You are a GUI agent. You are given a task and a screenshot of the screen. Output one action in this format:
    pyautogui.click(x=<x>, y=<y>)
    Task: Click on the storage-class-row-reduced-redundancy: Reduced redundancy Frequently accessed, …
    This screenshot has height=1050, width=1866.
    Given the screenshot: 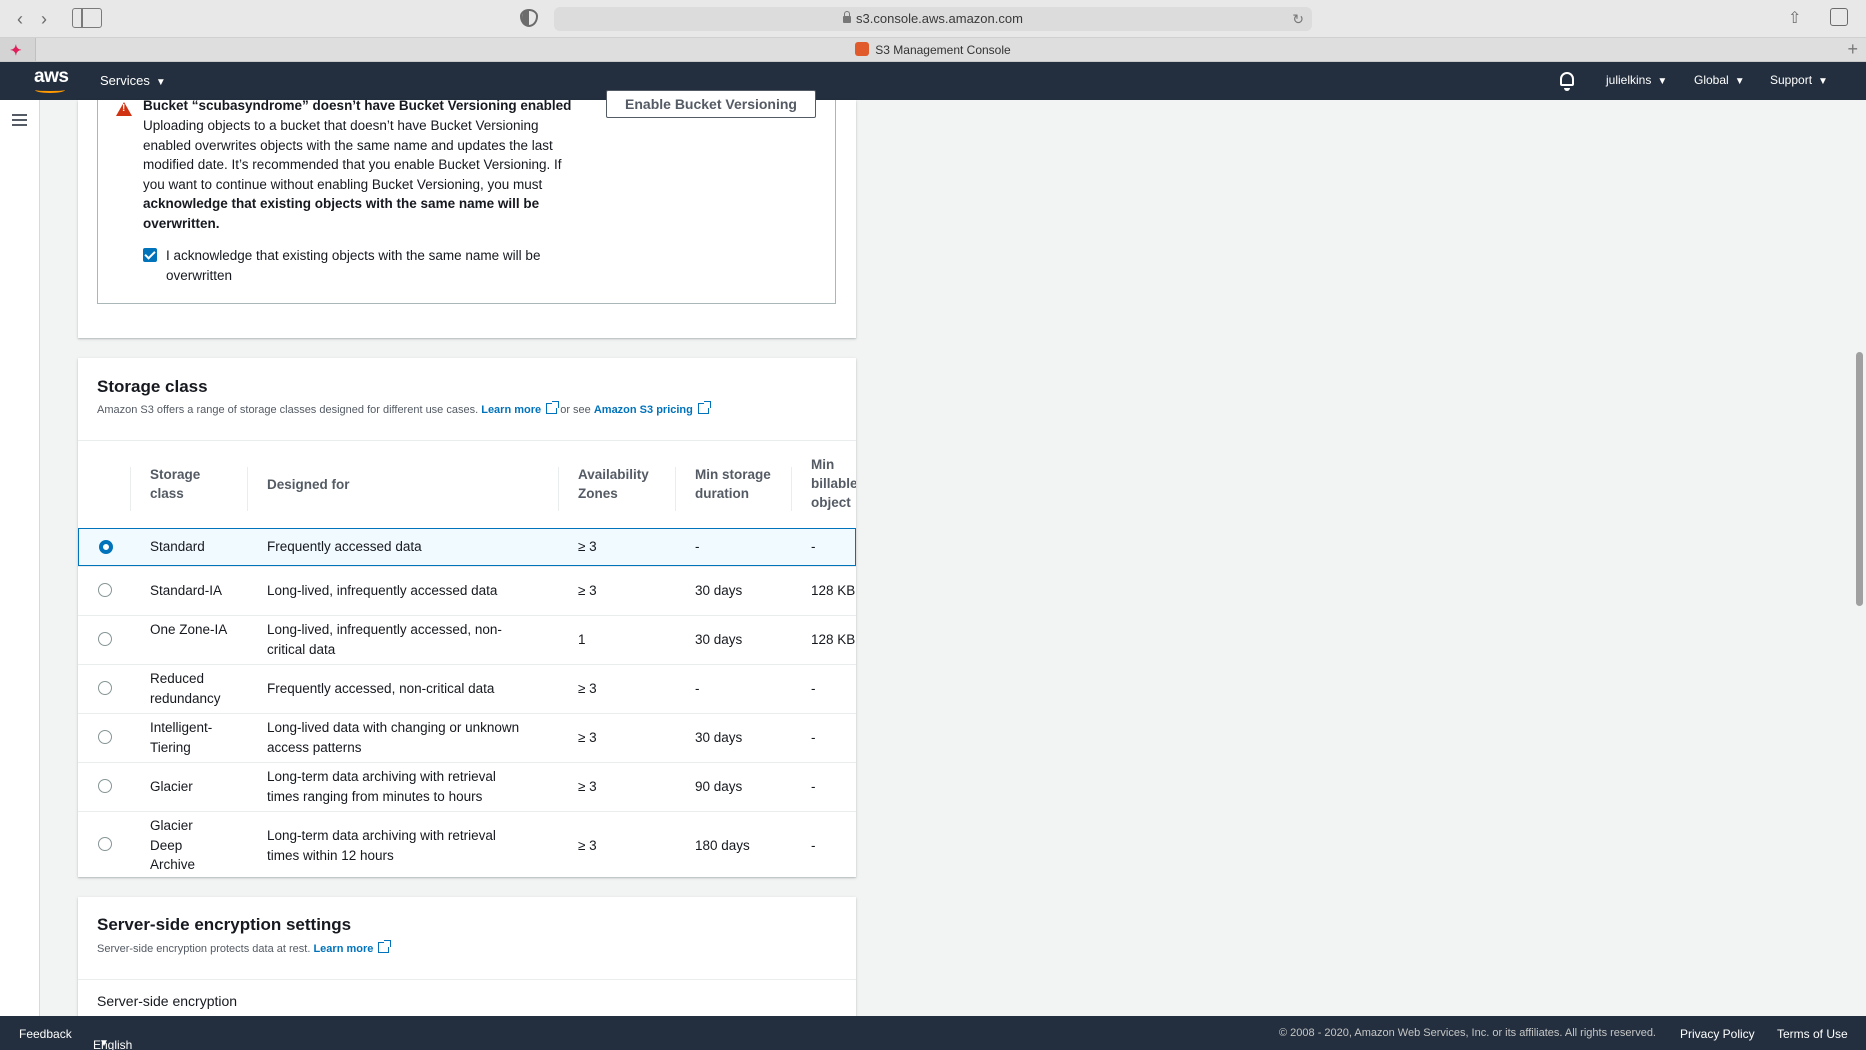 What is the action you would take?
    pyautogui.click(x=467, y=688)
    